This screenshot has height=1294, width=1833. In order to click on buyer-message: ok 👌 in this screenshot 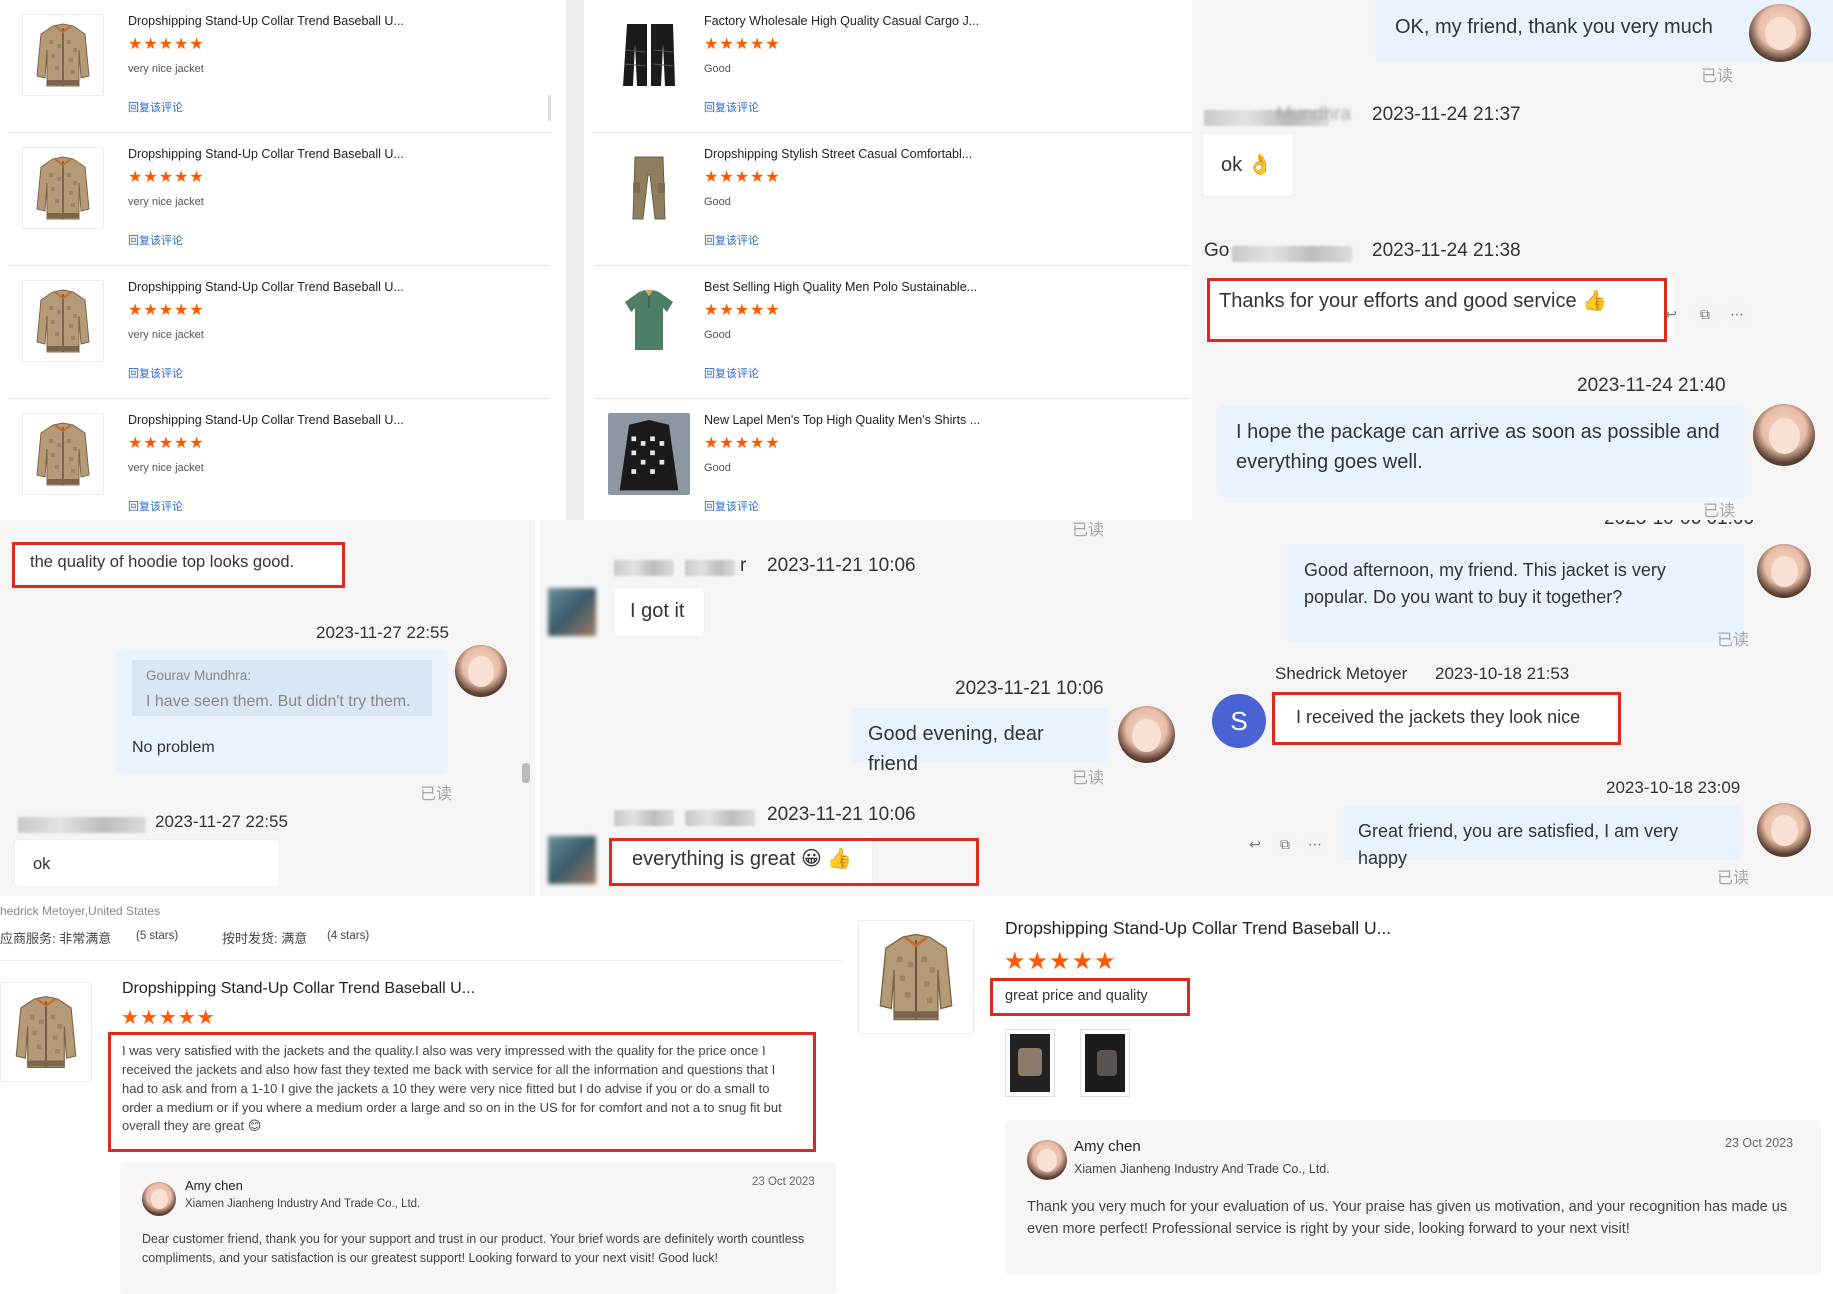, I will do `click(1248, 165)`.